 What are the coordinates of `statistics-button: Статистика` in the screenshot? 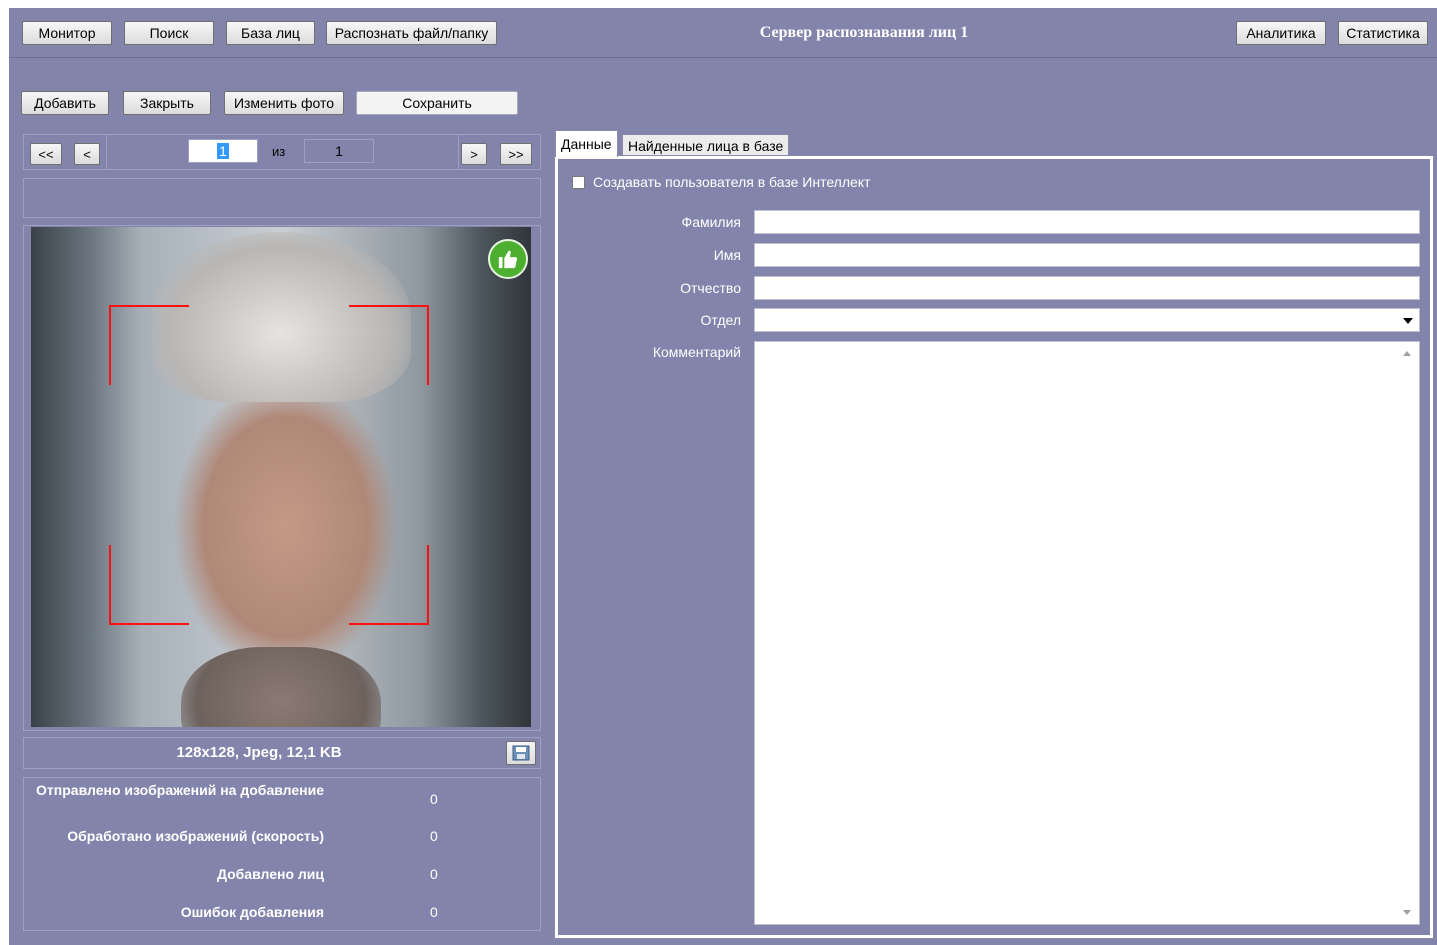 It's located at (1383, 33).